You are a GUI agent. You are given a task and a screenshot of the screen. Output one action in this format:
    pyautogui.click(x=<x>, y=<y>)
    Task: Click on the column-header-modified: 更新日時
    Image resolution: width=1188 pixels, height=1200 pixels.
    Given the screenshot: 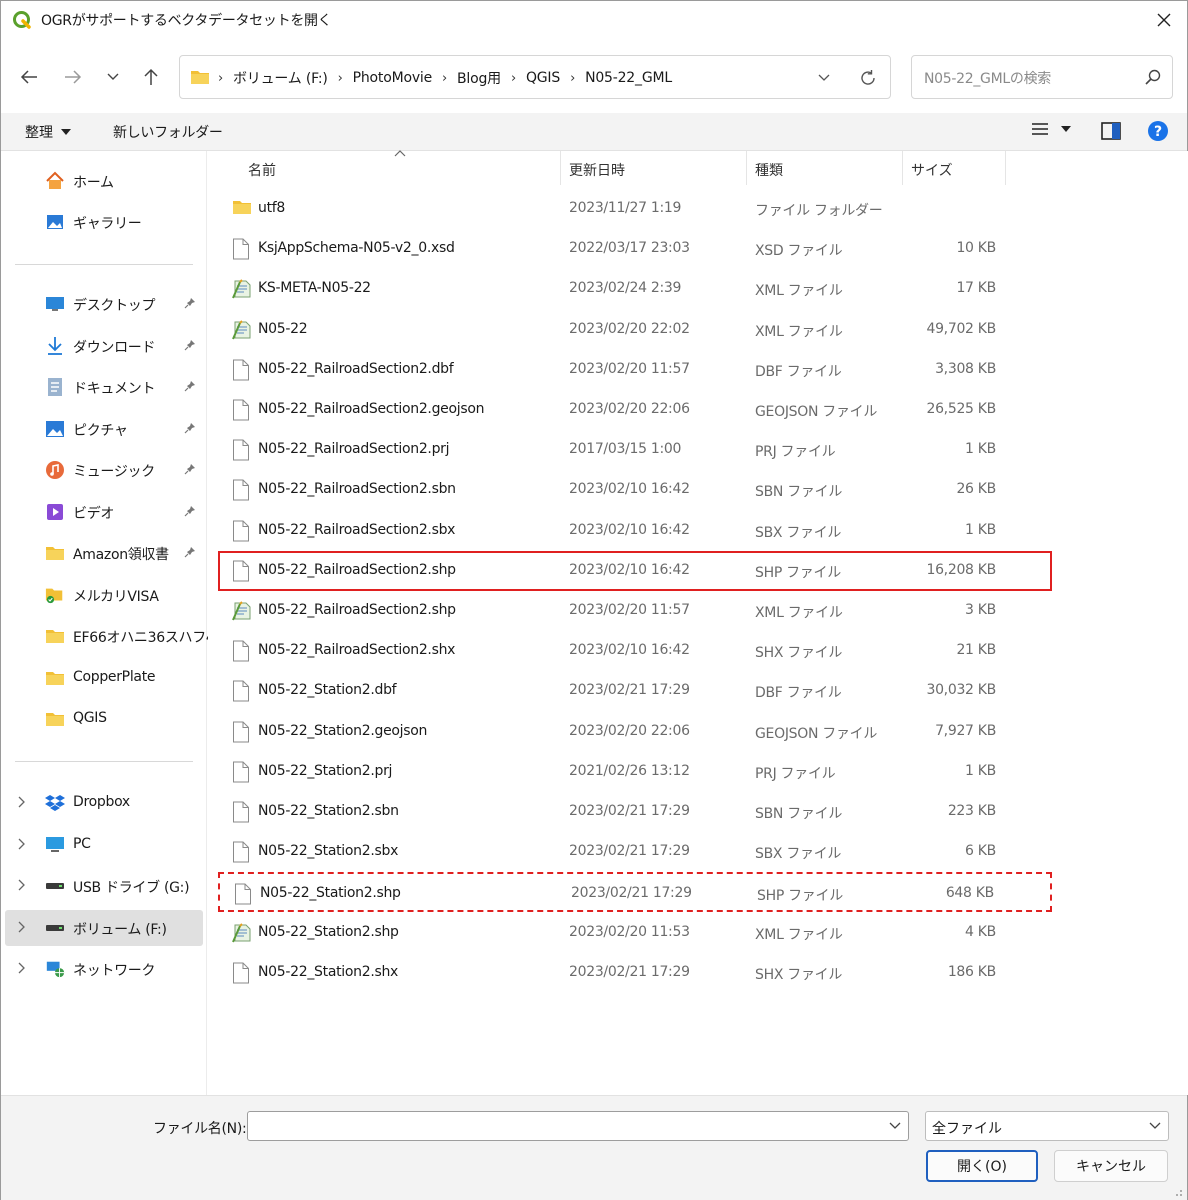 What is the action you would take?
    pyautogui.click(x=597, y=170)
    